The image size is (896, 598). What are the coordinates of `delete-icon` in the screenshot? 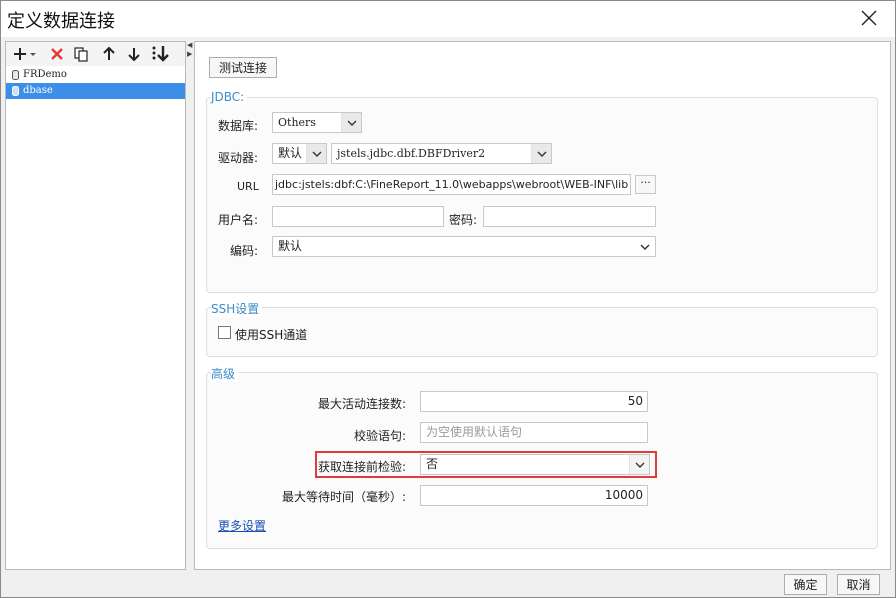 It's located at (57, 54).